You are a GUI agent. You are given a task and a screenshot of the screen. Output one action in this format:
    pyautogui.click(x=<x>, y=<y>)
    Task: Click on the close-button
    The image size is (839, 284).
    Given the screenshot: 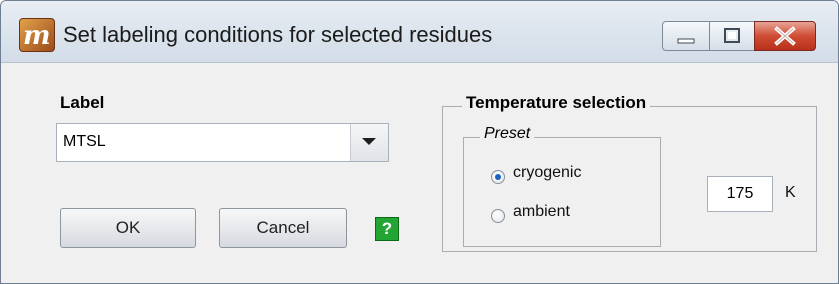 What is the action you would take?
    pyautogui.click(x=785, y=36)
    